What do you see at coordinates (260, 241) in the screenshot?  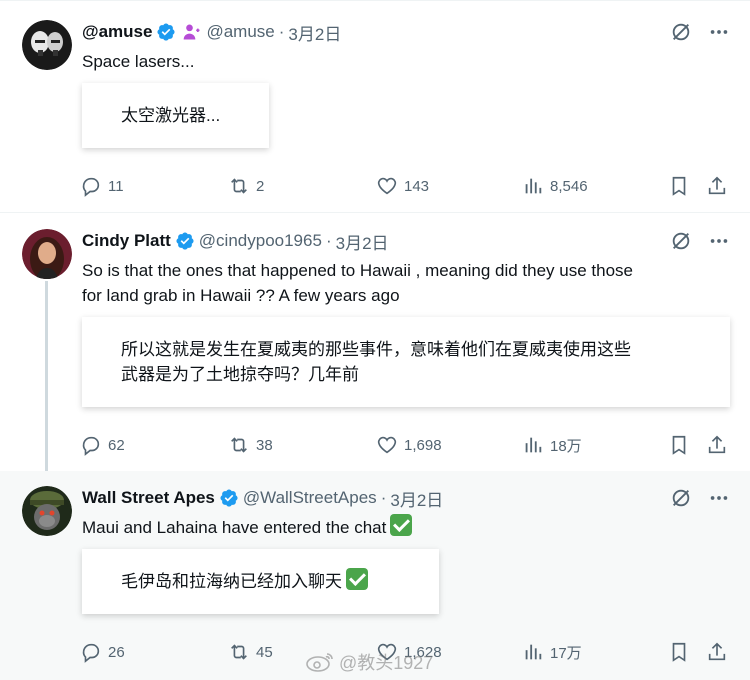 I see `handle: @cindypoo1965` at bounding box center [260, 241].